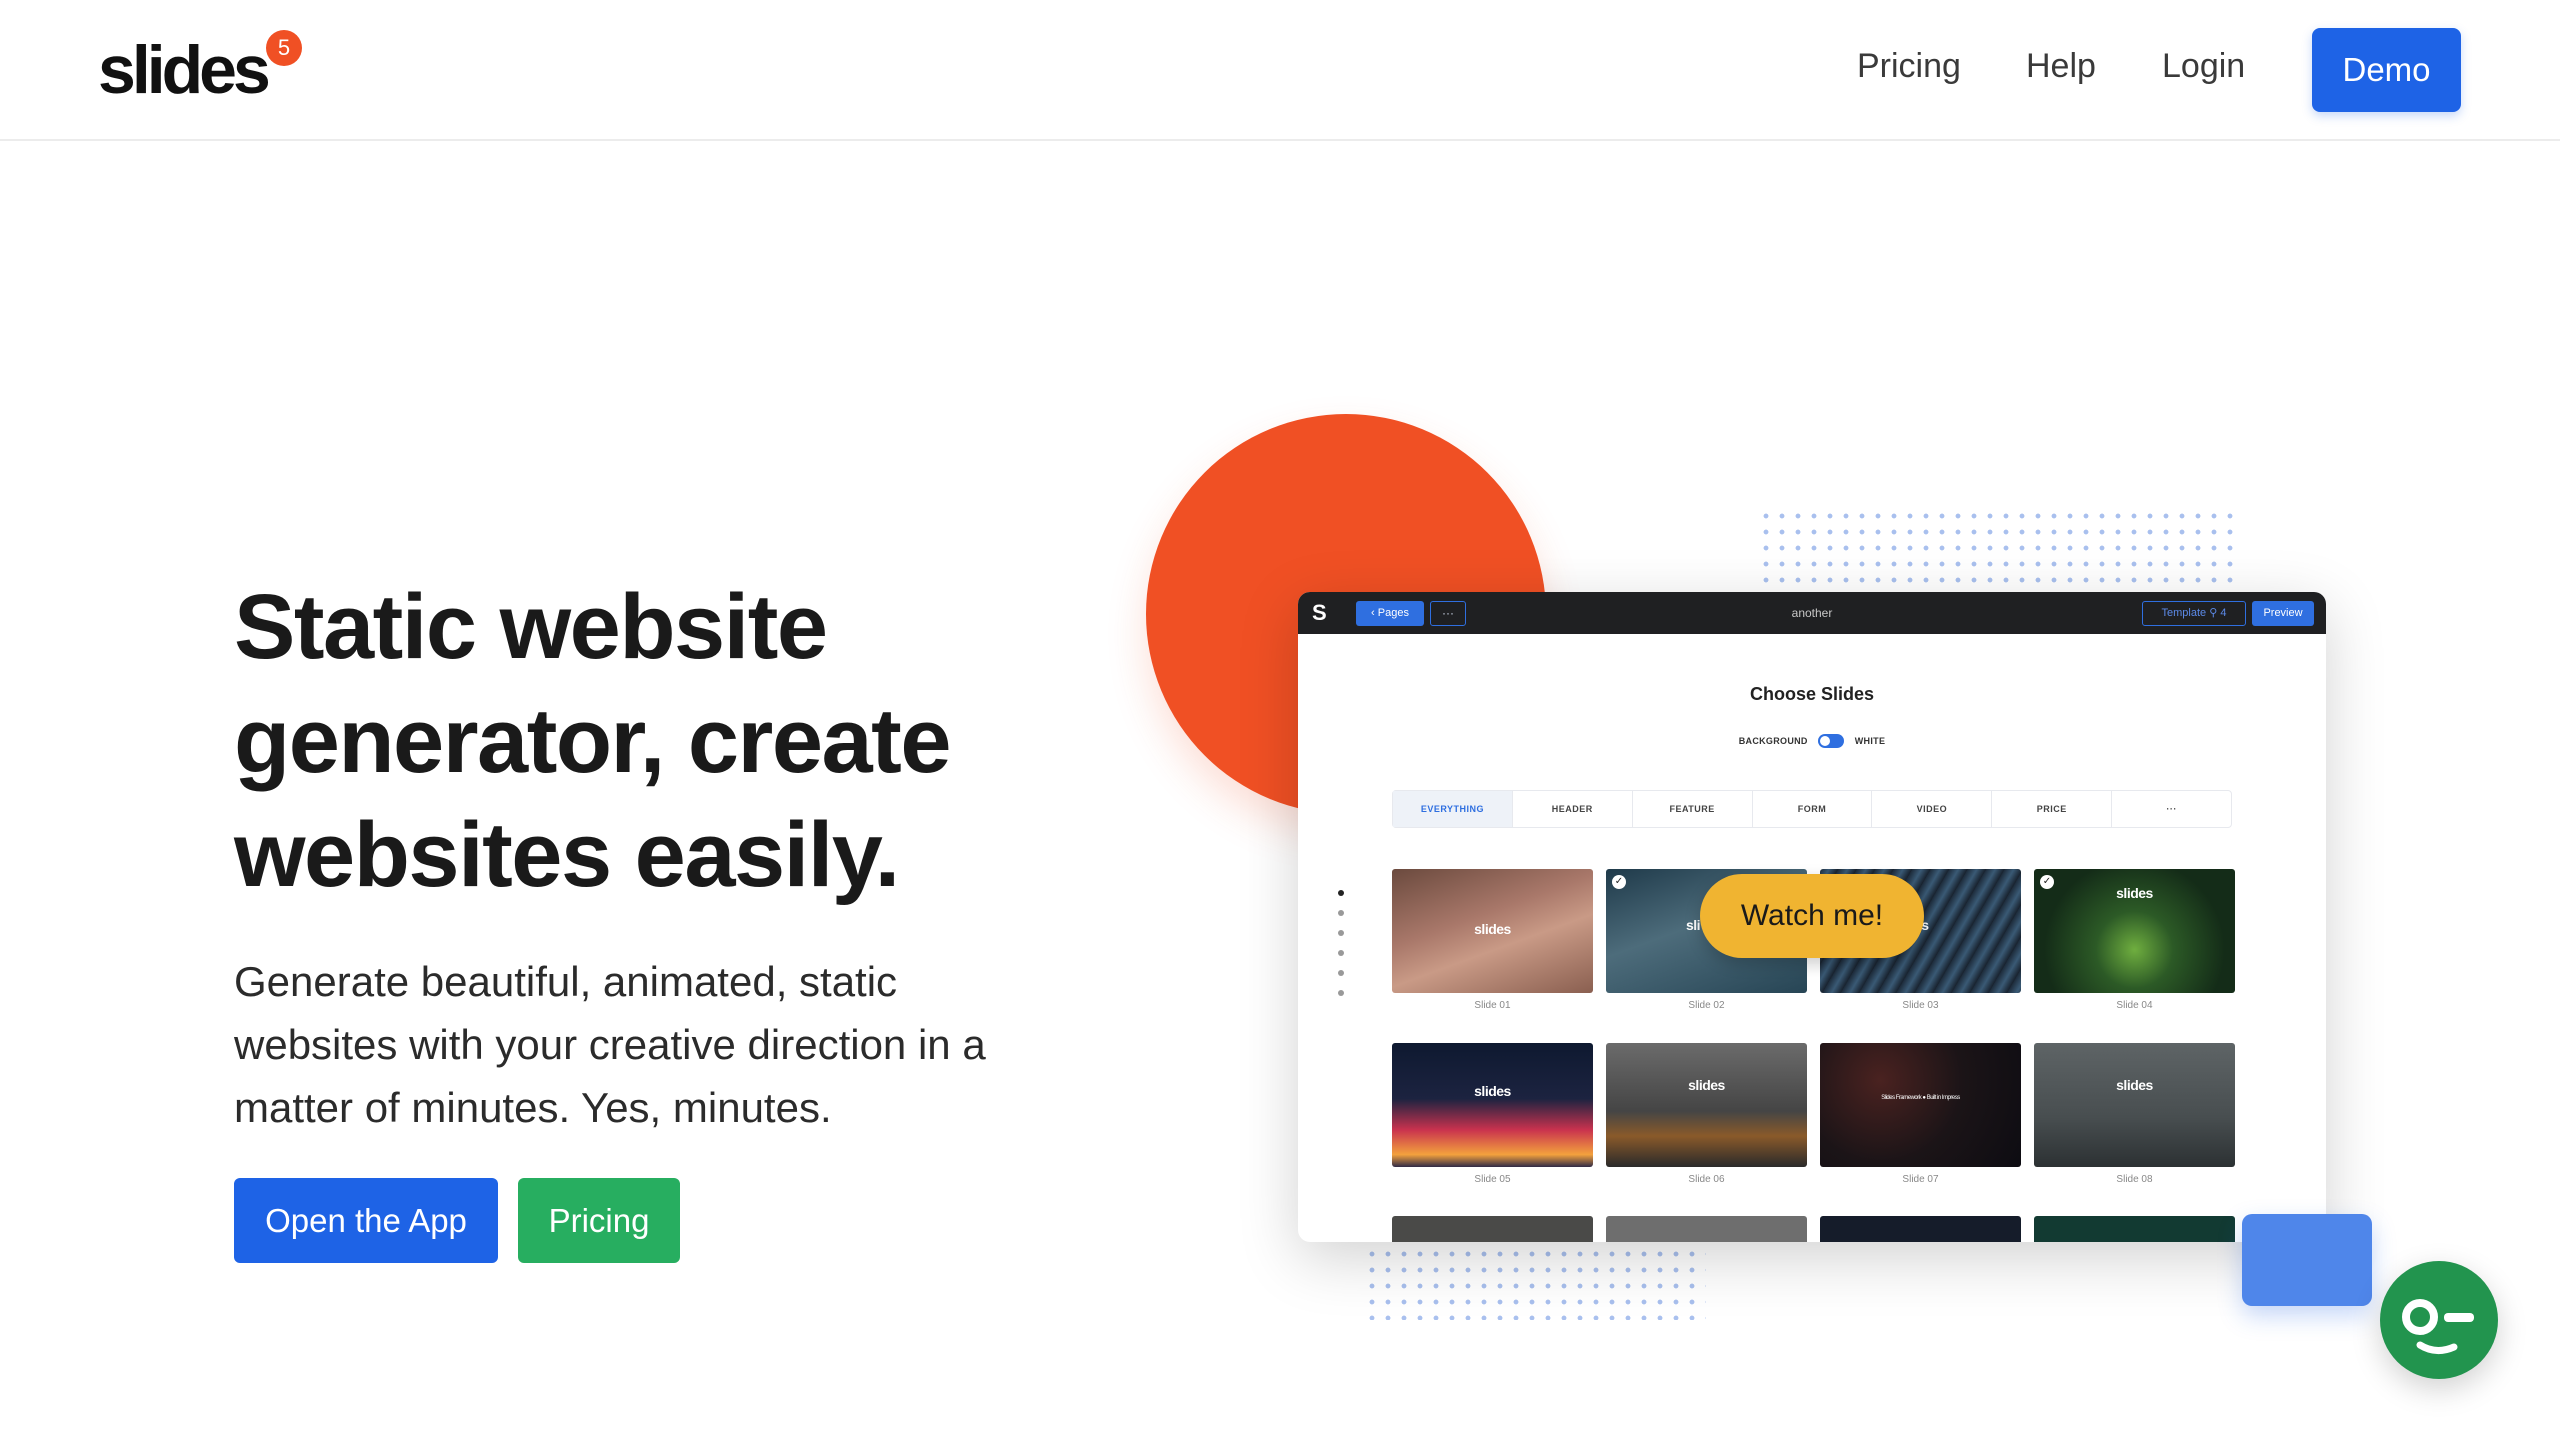 This screenshot has width=2560, height=1440. Describe the element at coordinates (1280, 70) in the screenshot. I see `top-navigation-bar: slides 5 Pricing Help Login Demo` at that location.